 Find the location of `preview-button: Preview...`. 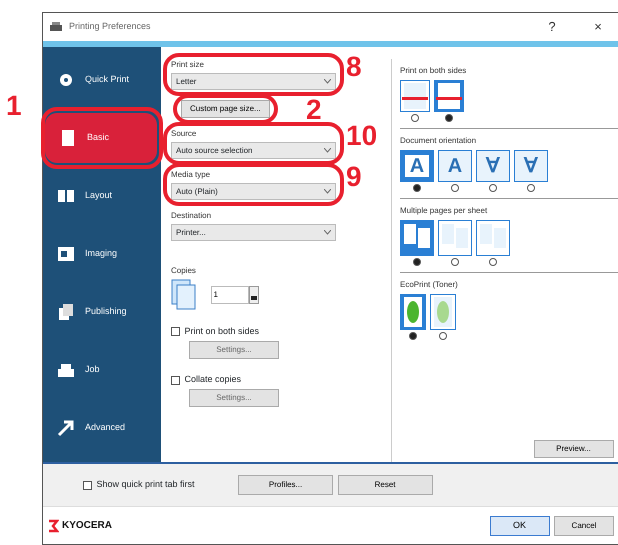

preview-button: Preview... is located at coordinates (574, 449).